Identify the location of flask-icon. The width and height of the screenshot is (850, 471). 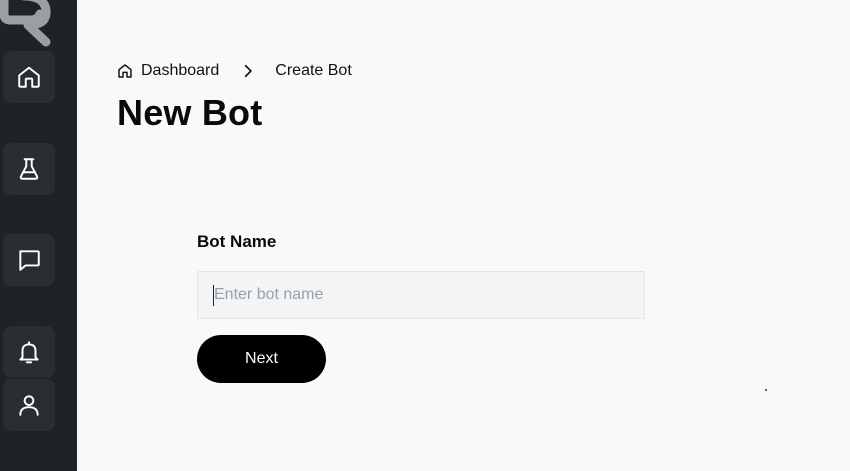
(29, 169).